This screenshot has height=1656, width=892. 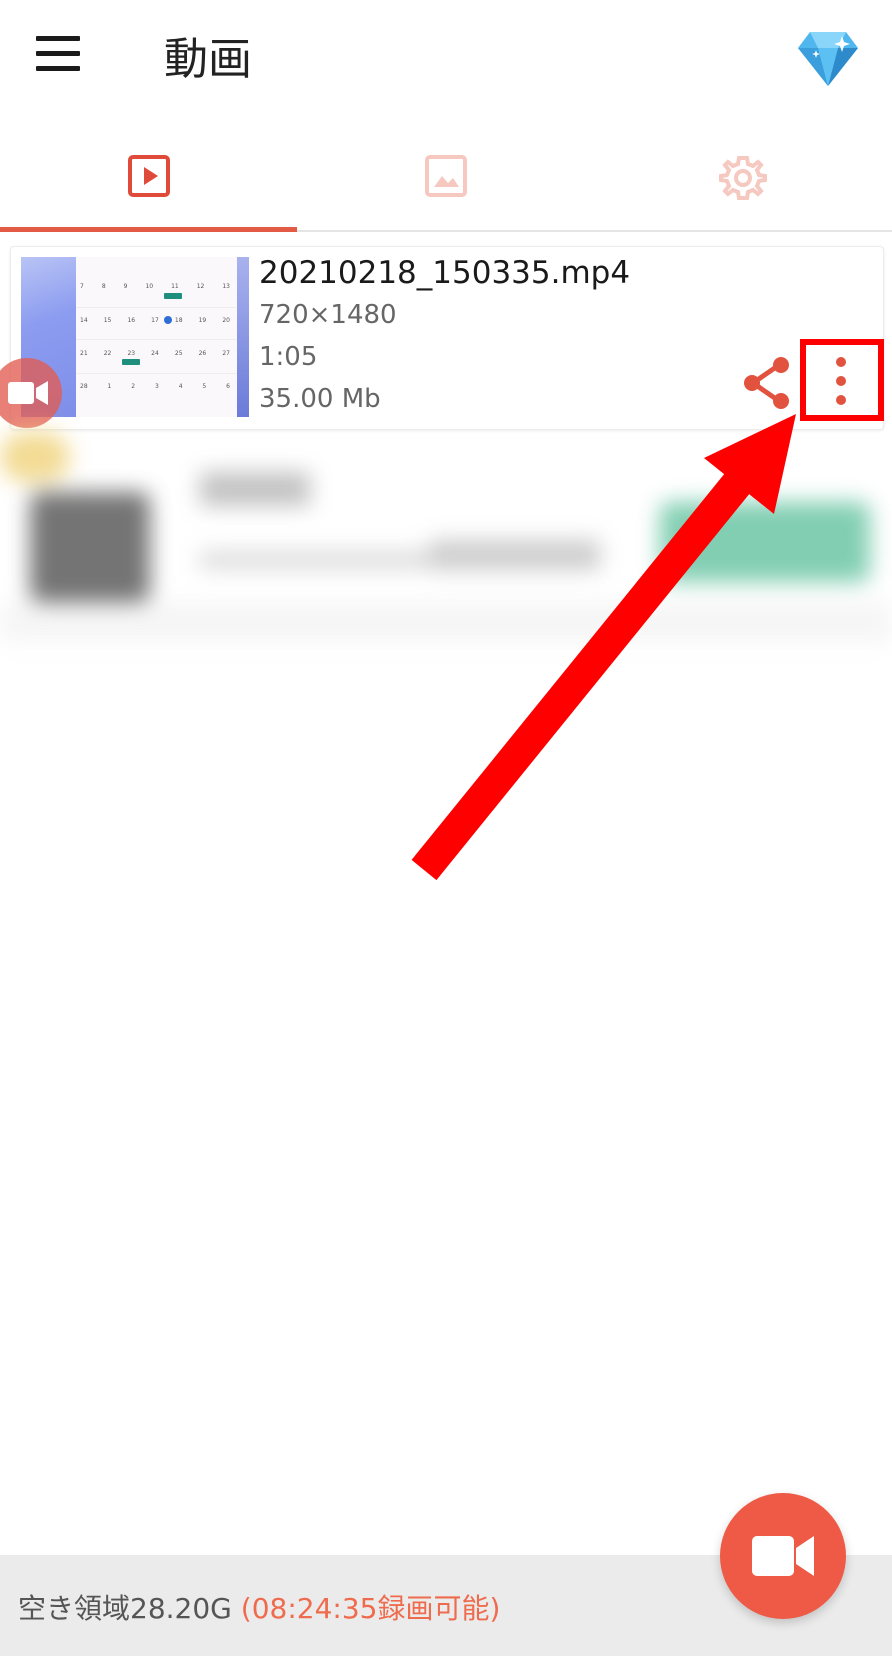 I want to click on blurred-ad-banner, so click(x=446, y=542).